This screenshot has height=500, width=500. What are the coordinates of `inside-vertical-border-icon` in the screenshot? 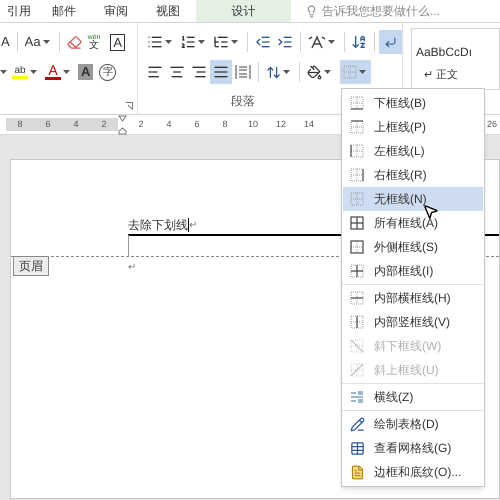 It's located at (357, 322).